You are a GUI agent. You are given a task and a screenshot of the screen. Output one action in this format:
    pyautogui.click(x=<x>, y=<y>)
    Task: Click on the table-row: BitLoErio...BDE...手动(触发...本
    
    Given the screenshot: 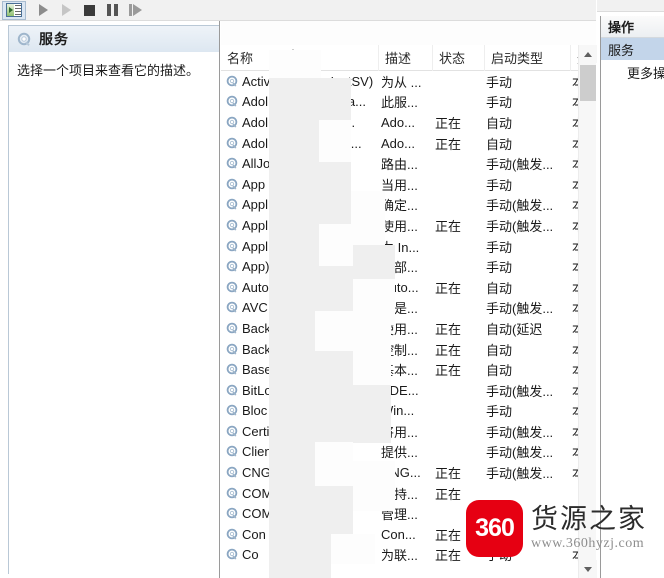 What is the action you would take?
    pyautogui.click(x=408, y=390)
    